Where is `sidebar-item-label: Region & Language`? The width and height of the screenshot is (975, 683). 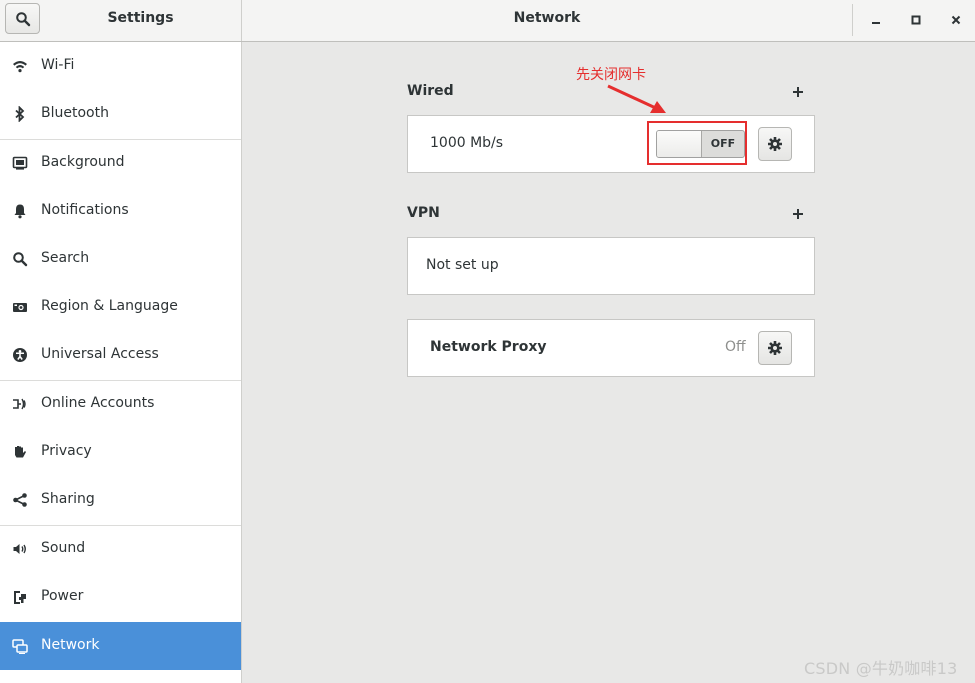
sidebar-item-label: Region & Language is located at coordinates (109, 306).